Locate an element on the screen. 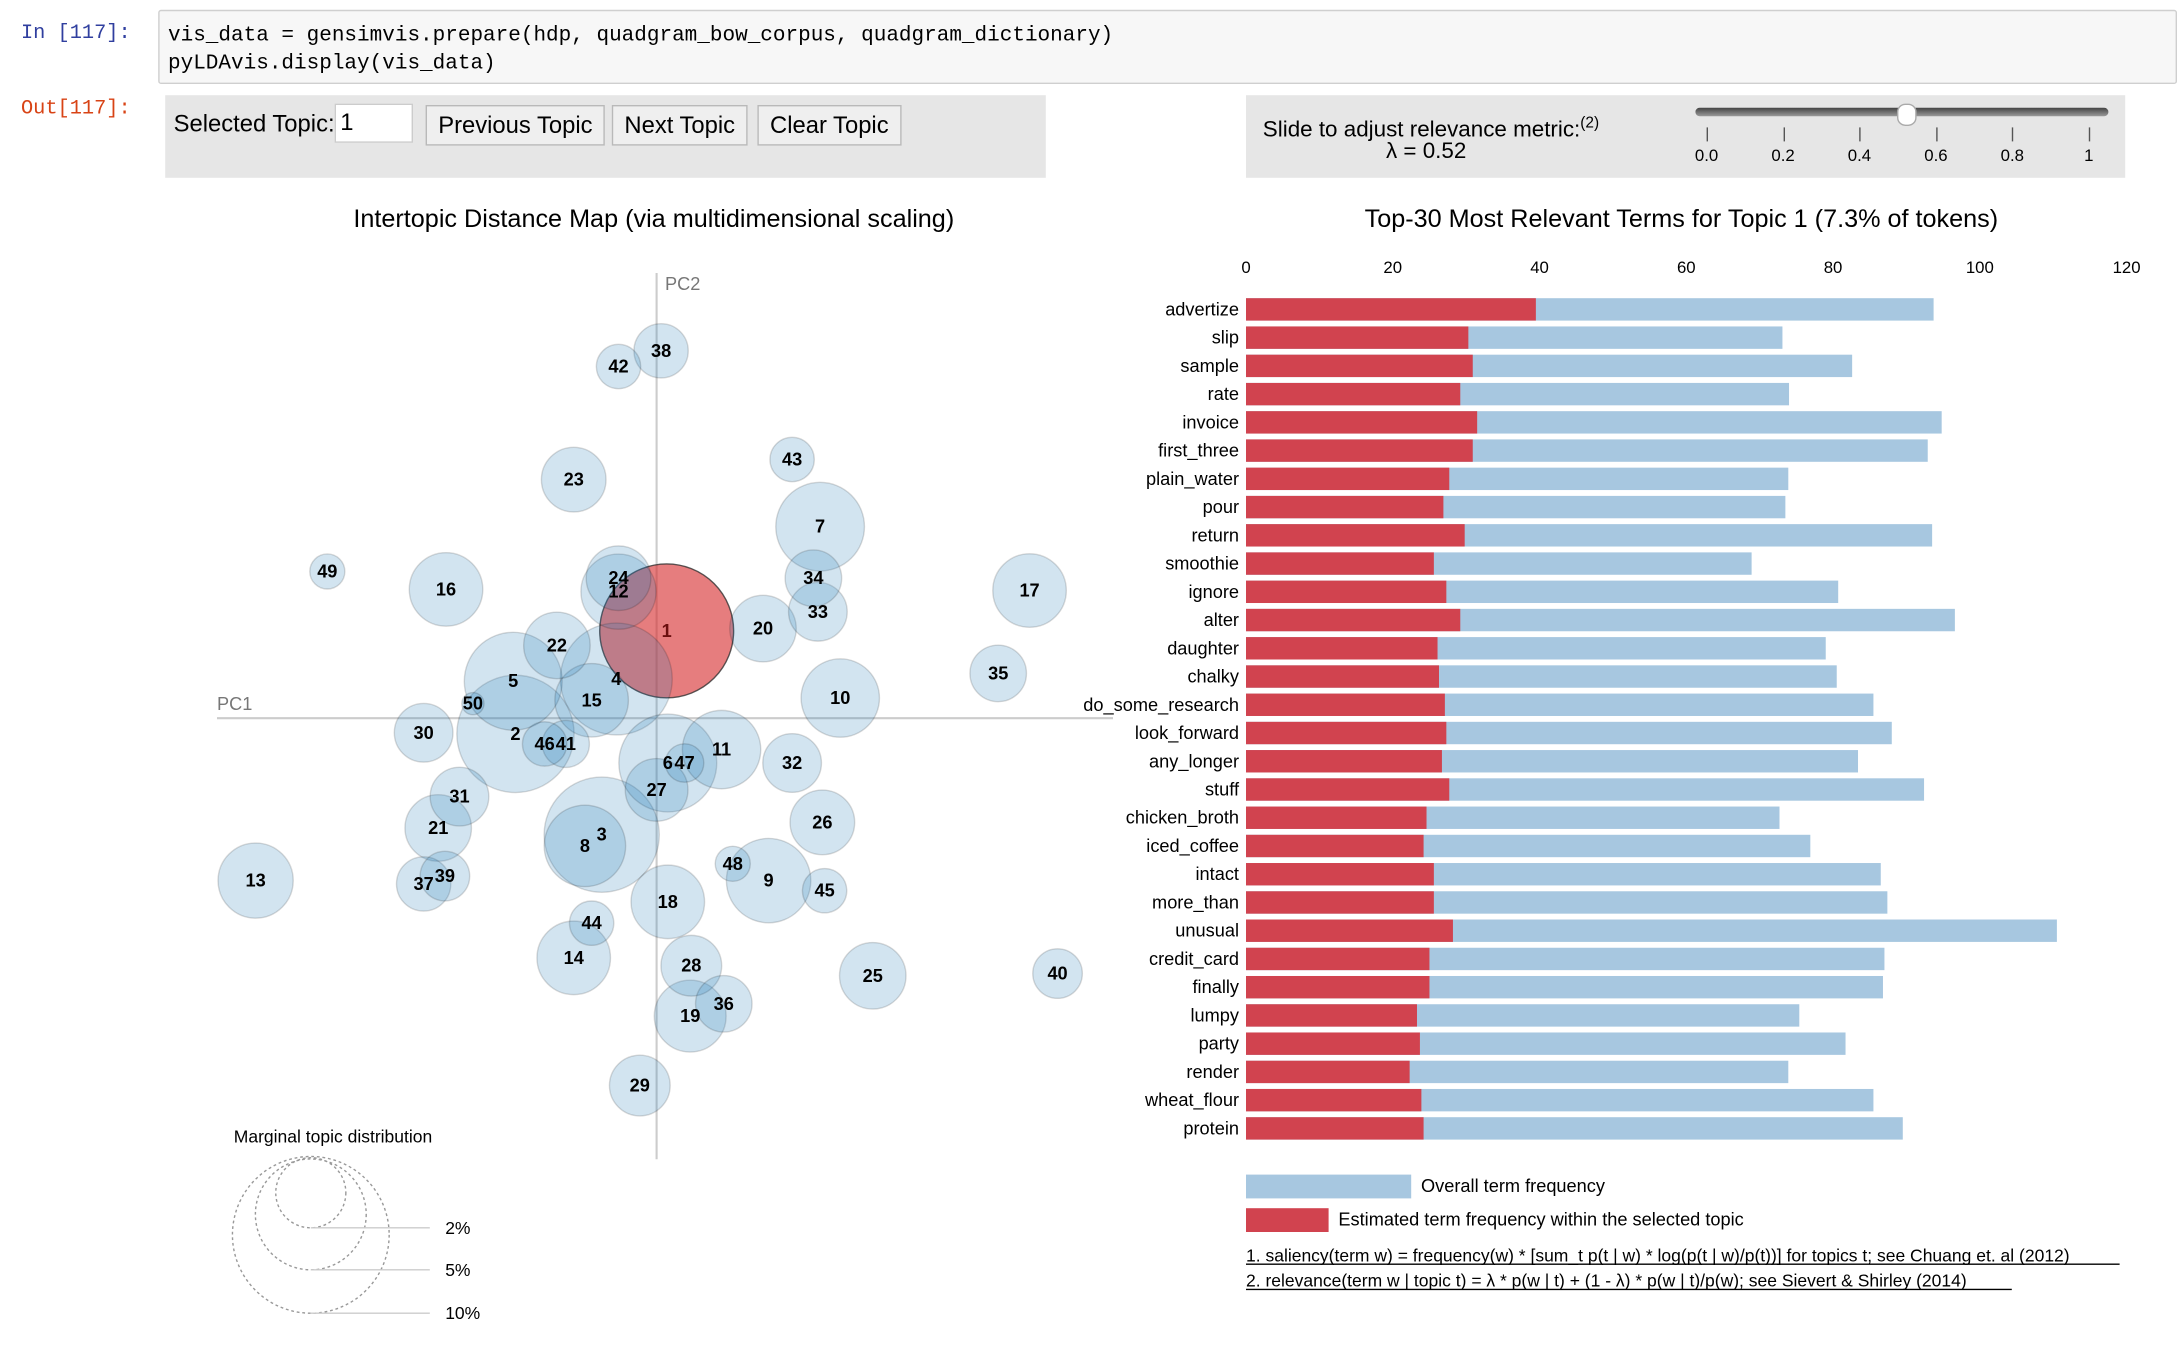 The height and width of the screenshot is (1348, 2184). topic-label: 13 is located at coordinates (256, 881).